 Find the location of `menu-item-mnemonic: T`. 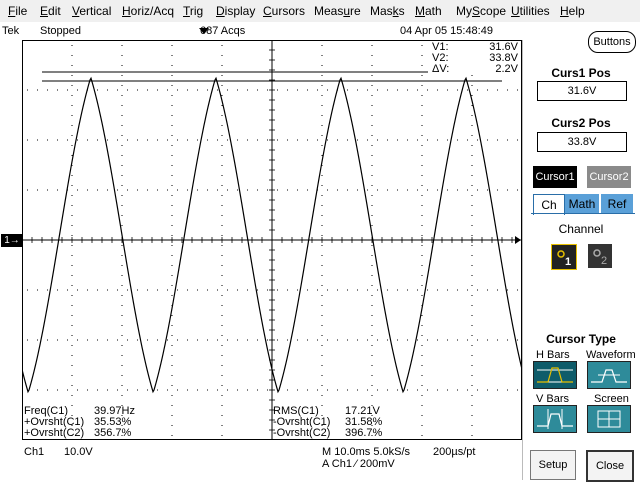

menu-item-mnemonic: T is located at coordinates (186, 11).